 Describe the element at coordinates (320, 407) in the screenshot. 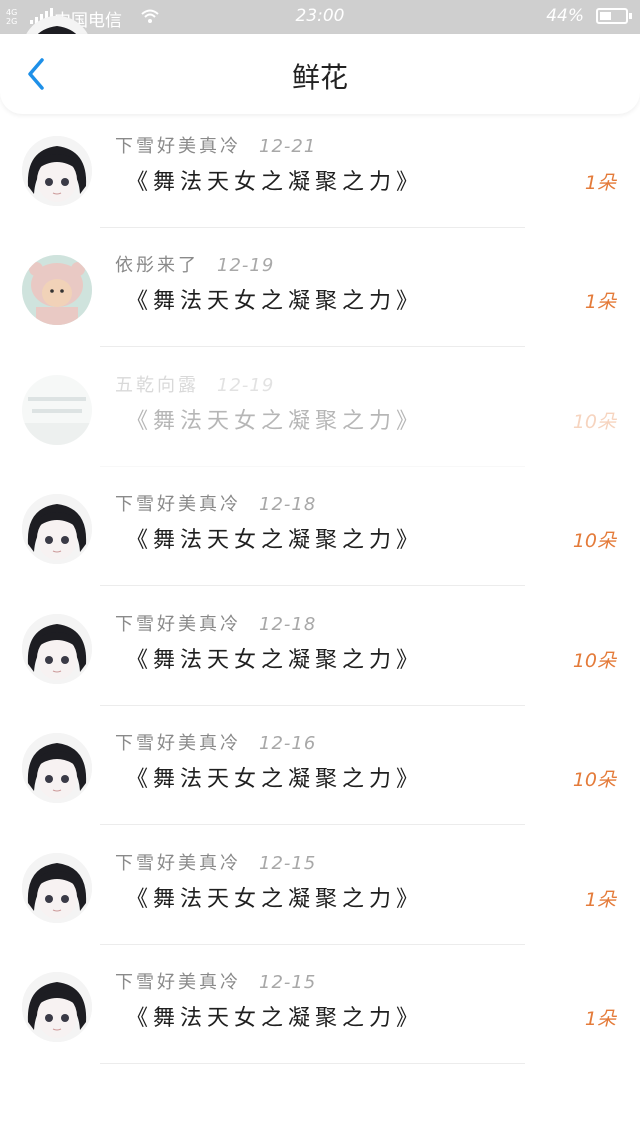

I see `list-item: 五乾向露 12-19 《舞法天女之凝聚之力》 10朵` at that location.